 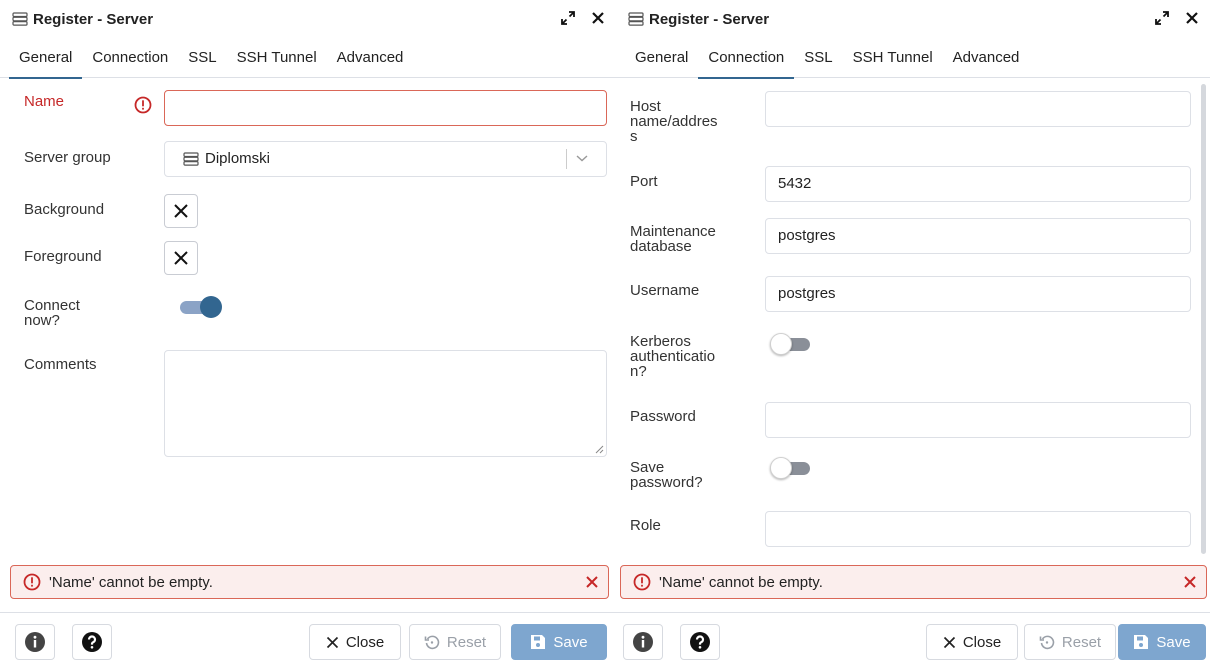 I want to click on server-group-label: Server group, so click(x=67, y=157).